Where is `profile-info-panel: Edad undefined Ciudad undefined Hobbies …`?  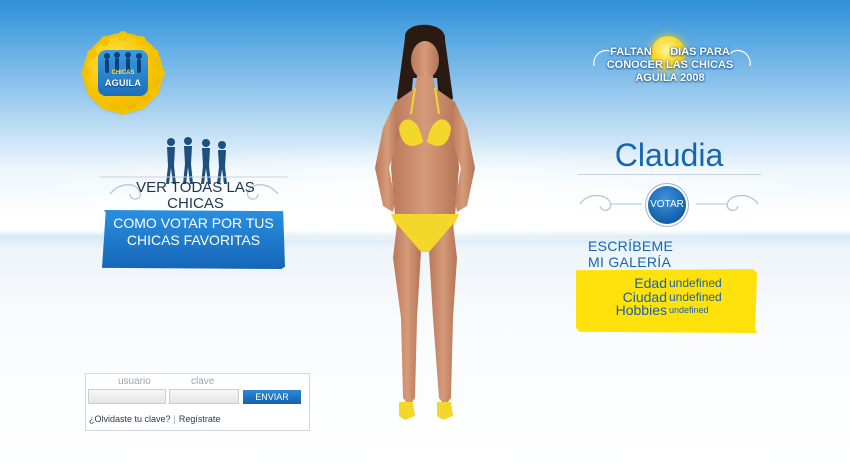
profile-info-panel: Edad undefined Ciudad undefined Hobbies … is located at coordinates (666, 301).